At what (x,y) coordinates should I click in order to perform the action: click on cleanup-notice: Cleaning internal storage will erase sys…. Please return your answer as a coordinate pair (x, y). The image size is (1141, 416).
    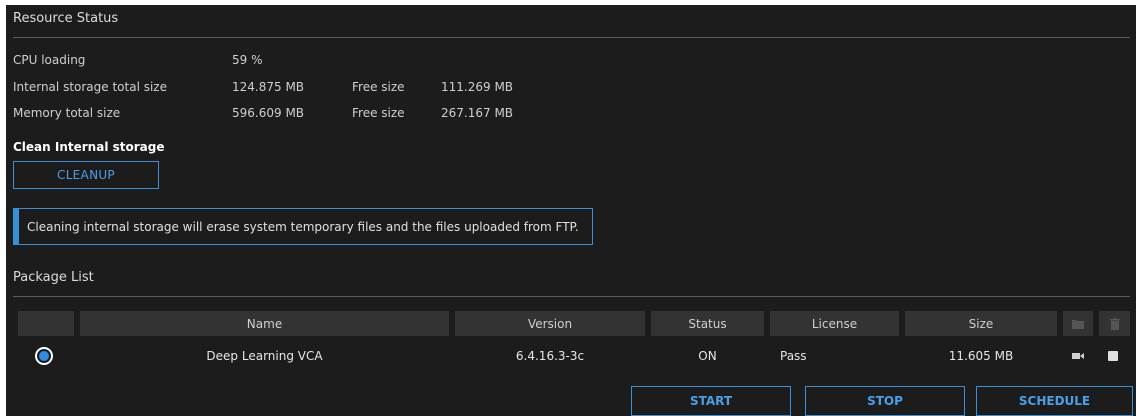
    Looking at the image, I should click on (303, 226).